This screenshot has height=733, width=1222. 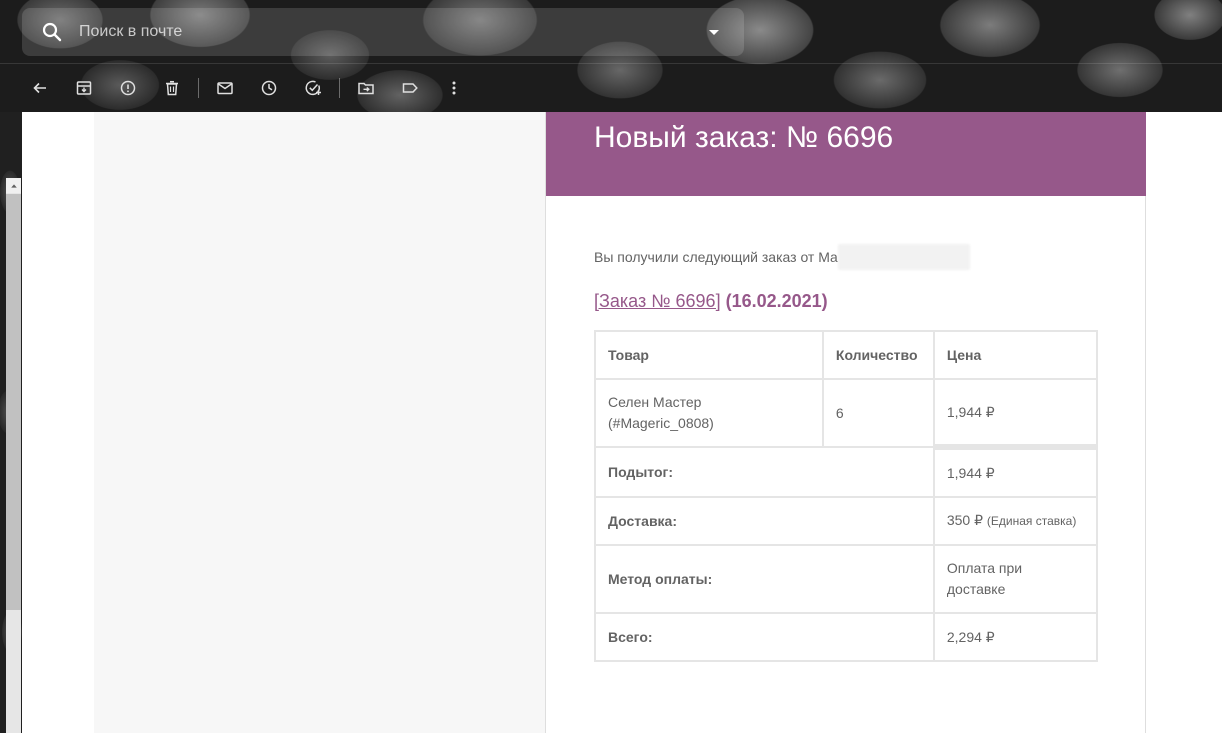 I want to click on column-header-quantity: Количество, so click(x=878, y=355).